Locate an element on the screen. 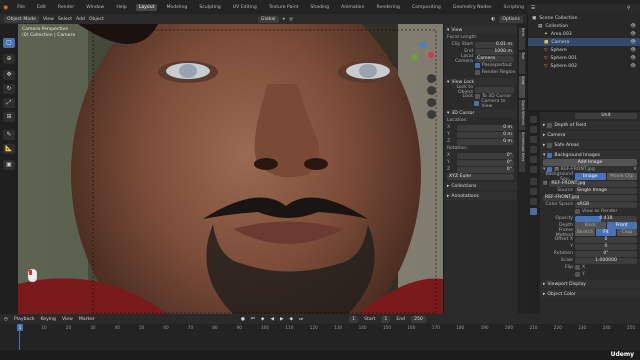 The image size is (640, 360). outliner-scene-collection: ▣ Scene Collection is located at coordinates (584, 18).